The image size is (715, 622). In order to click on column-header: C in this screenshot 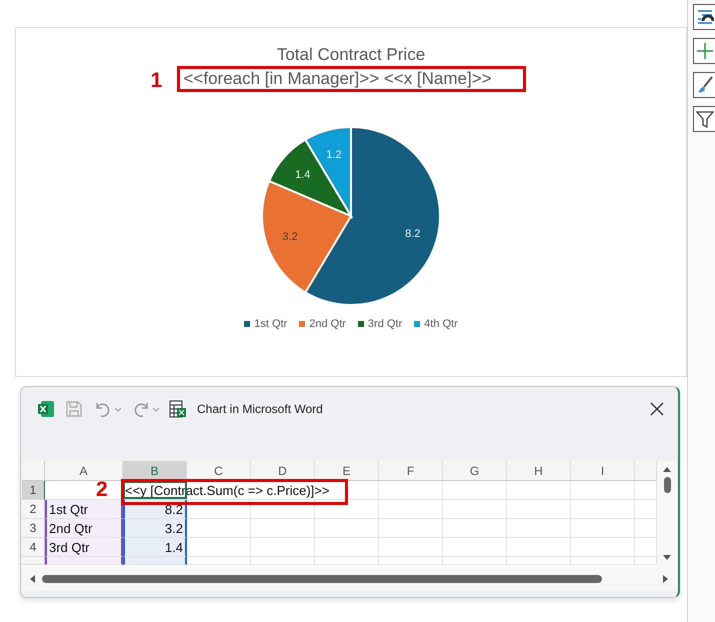, I will do `click(219, 471)`.